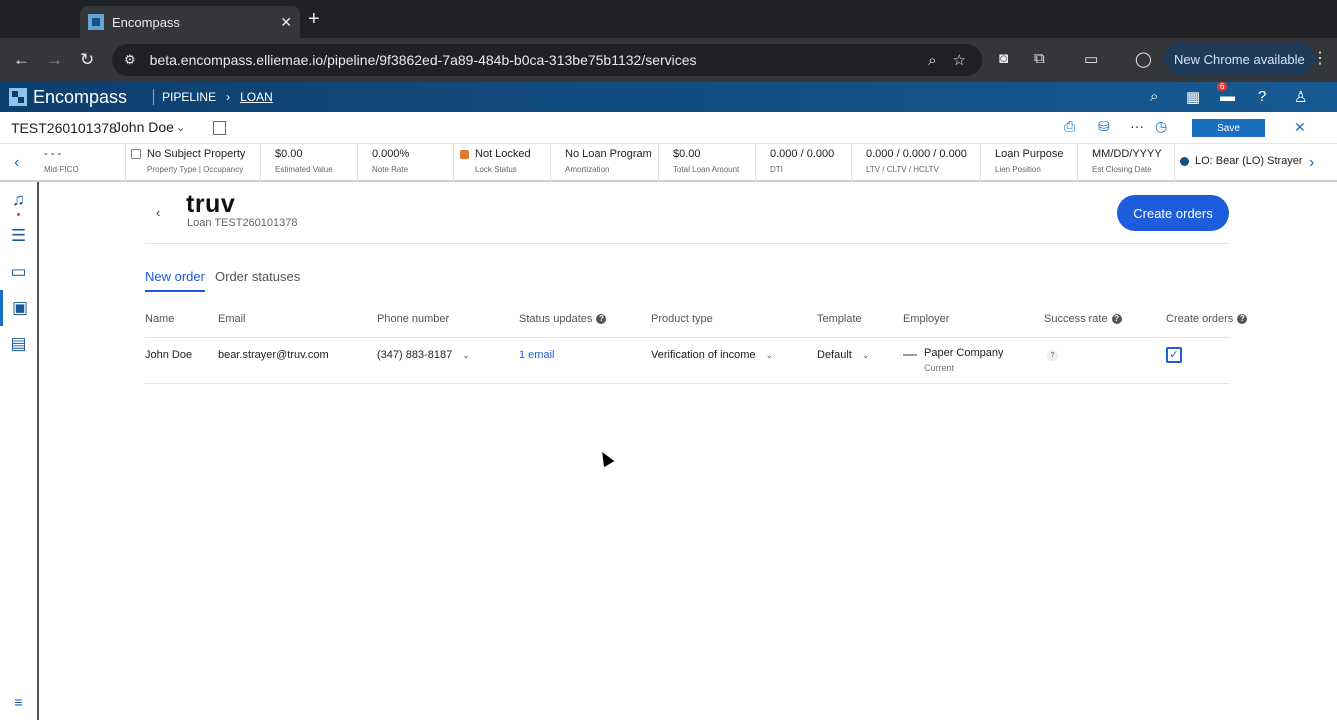 The width and height of the screenshot is (1337, 720). What do you see at coordinates (175, 280) in the screenshot?
I see `tab-new-order: New order` at bounding box center [175, 280].